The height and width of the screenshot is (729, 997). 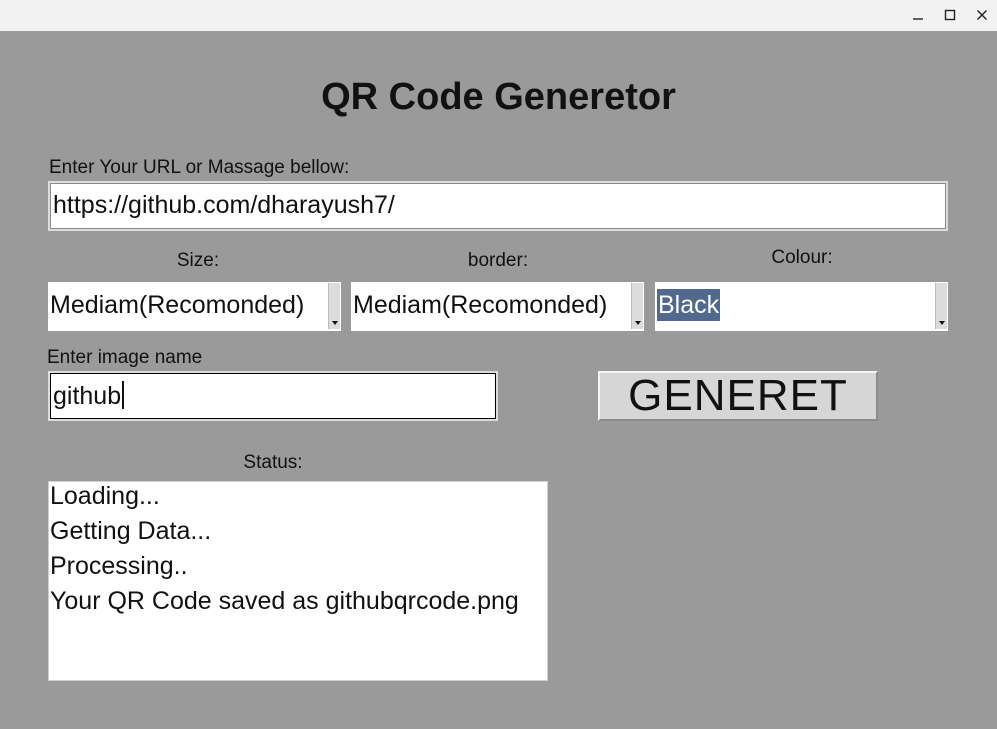 What do you see at coordinates (689, 305) in the screenshot?
I see `colour-select-value: Black` at bounding box center [689, 305].